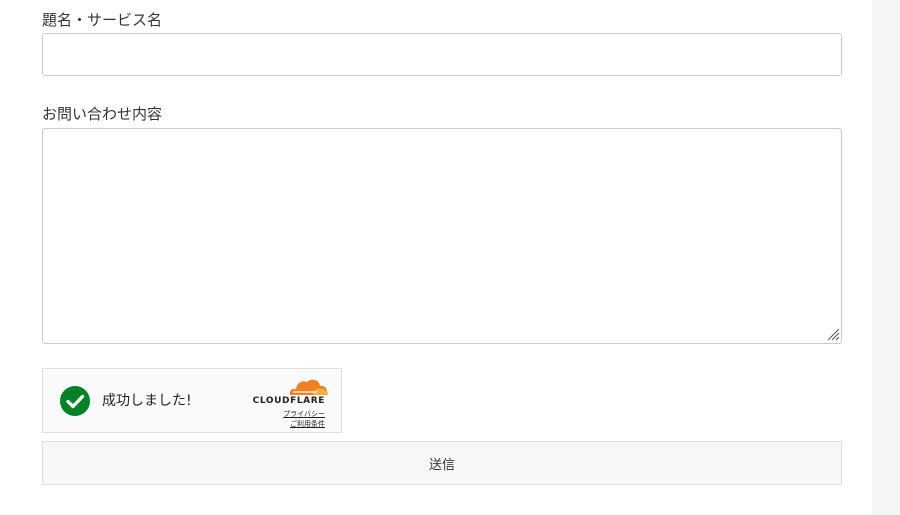 The width and height of the screenshot is (900, 515). What do you see at coordinates (304, 414) in the screenshot?
I see `privacy-link: プライバシー` at bounding box center [304, 414].